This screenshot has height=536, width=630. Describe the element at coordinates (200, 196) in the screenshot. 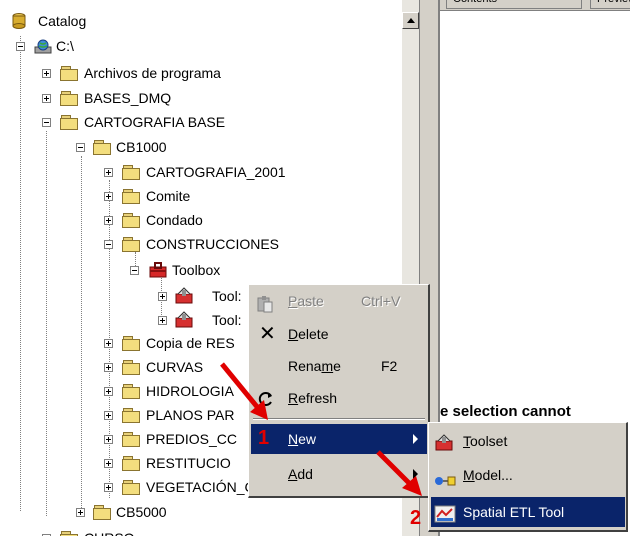

I see `tree-item-comite: Comite` at that location.